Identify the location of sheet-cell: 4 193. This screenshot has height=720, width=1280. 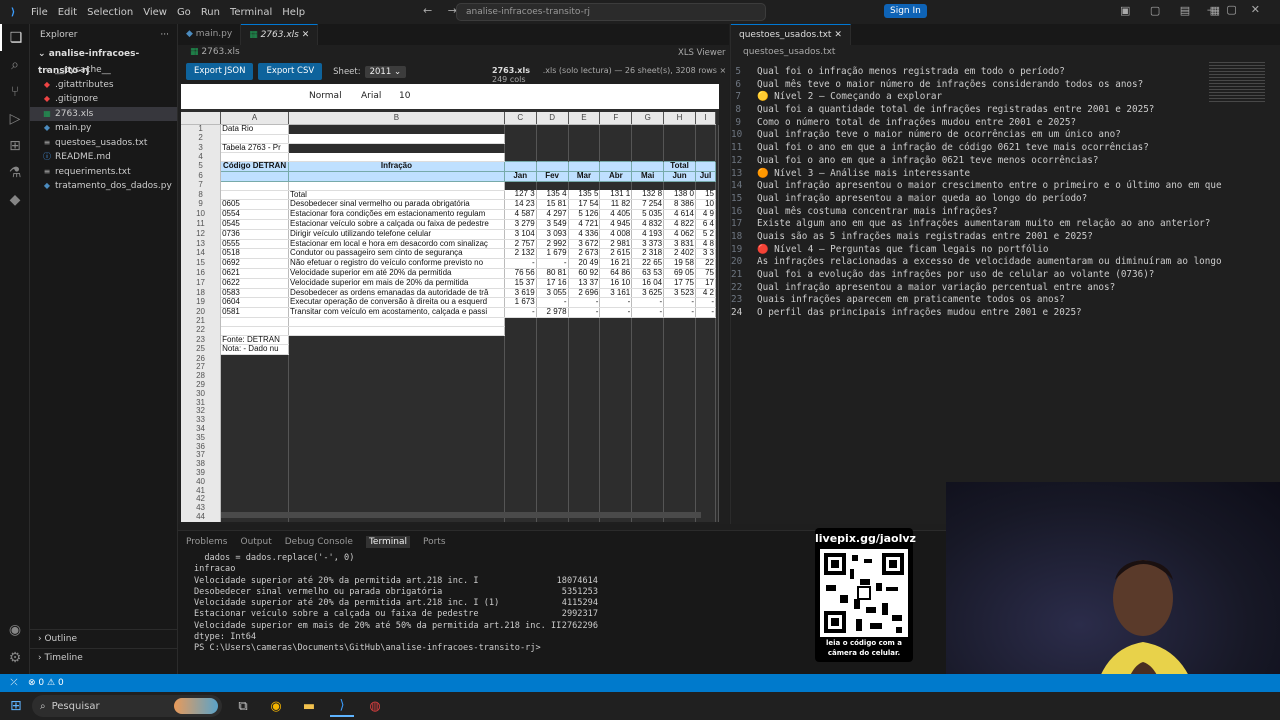
(648, 234).